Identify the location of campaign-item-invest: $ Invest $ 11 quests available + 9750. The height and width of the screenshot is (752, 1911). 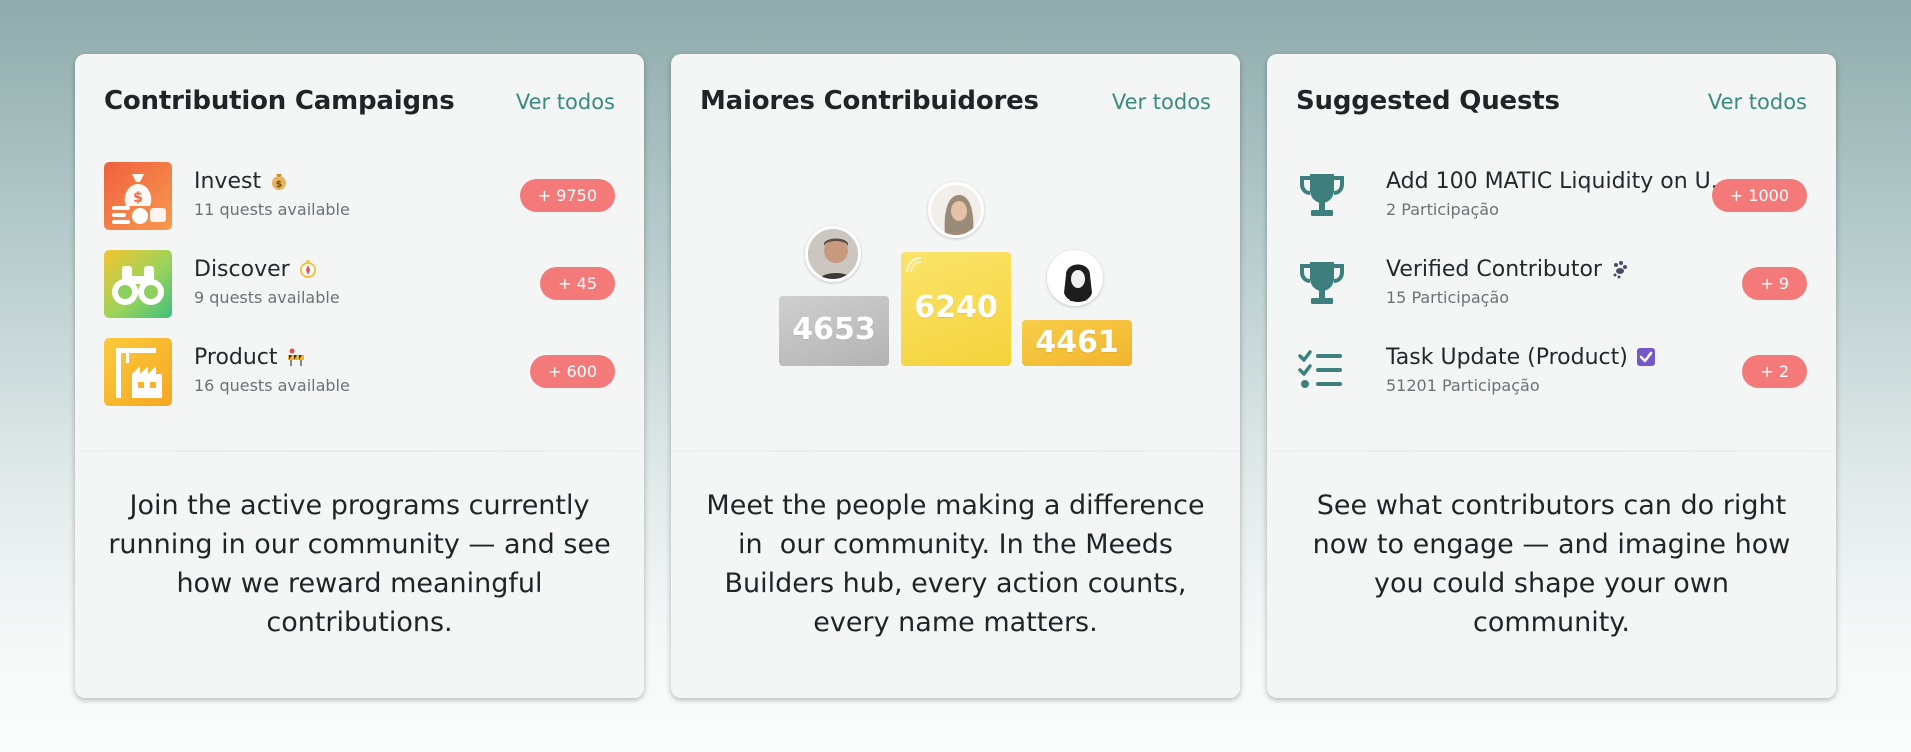
(359, 197).